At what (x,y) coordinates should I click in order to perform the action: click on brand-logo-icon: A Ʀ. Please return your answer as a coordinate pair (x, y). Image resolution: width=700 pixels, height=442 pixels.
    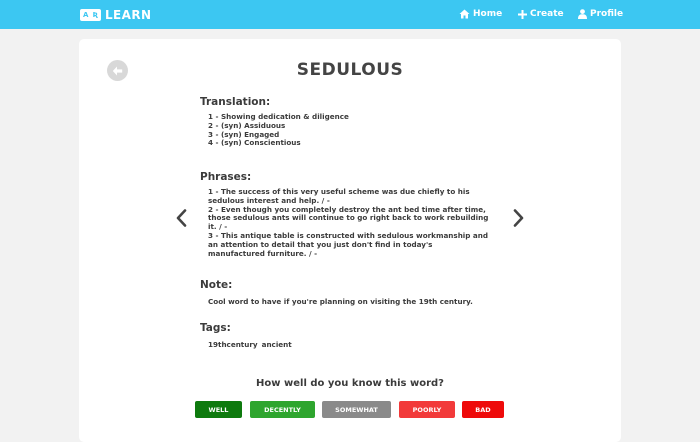
    Looking at the image, I should click on (90, 15).